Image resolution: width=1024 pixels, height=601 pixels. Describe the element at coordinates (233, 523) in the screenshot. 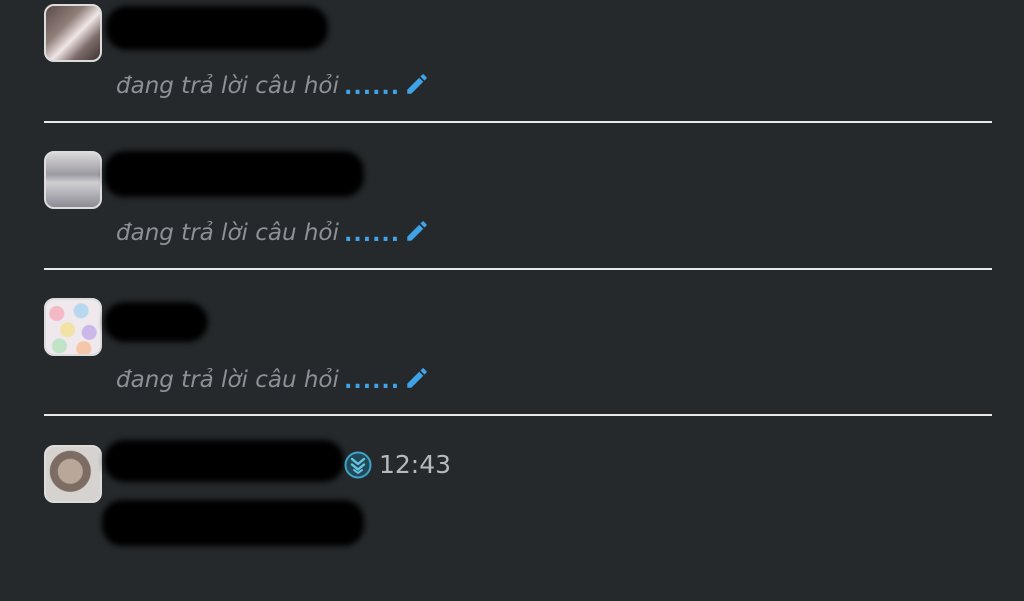

I see `redacted-message-content` at that location.